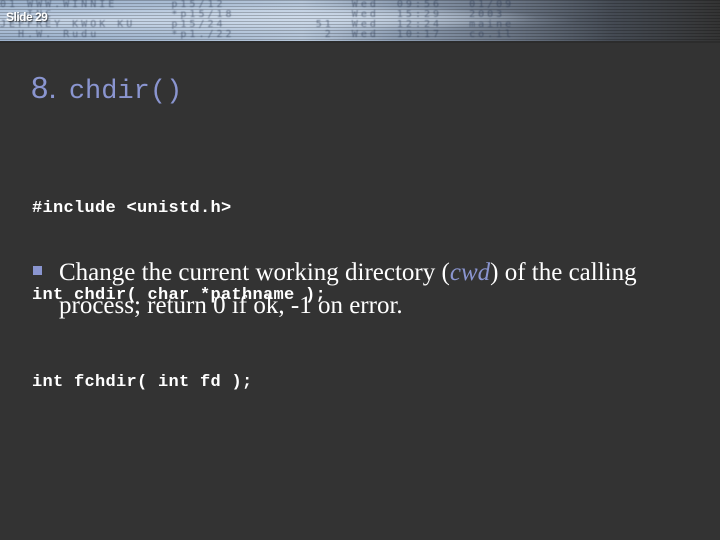 The height and width of the screenshot is (540, 720). I want to click on bullet-text-before: Change the current working directory (, so click(254, 272).